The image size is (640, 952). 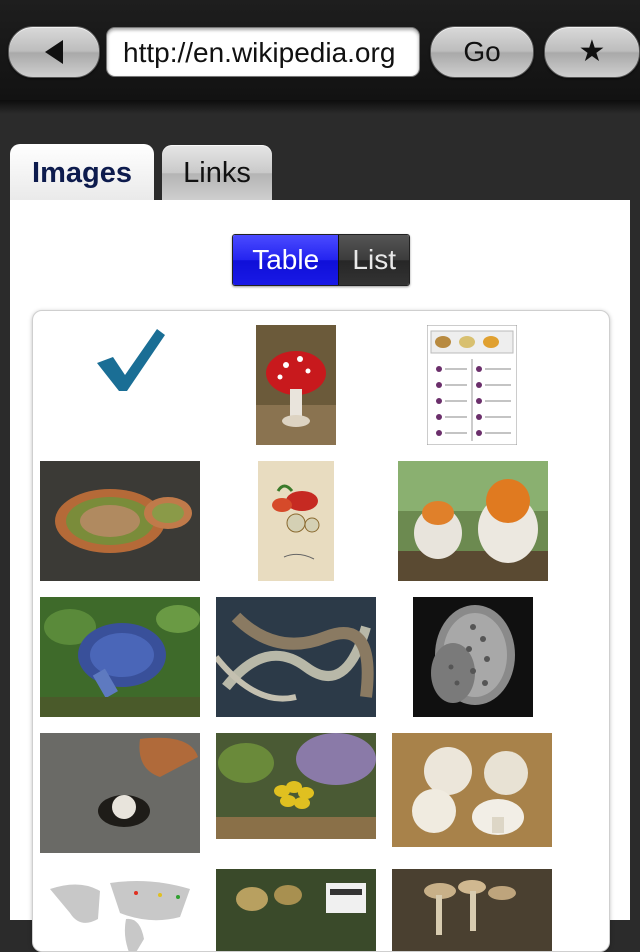 I want to click on view-toggle: Table List, so click(x=321, y=260).